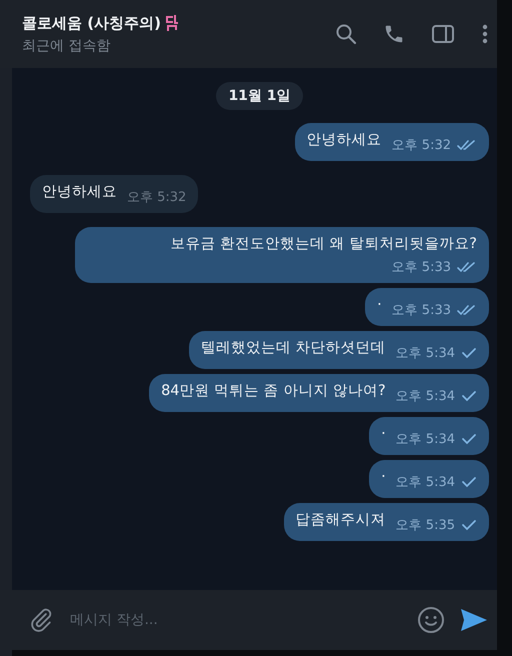 Image resolution: width=512 pixels, height=656 pixels. What do you see at coordinates (259, 96) in the screenshot?
I see `date-chip: 11월 1일` at bounding box center [259, 96].